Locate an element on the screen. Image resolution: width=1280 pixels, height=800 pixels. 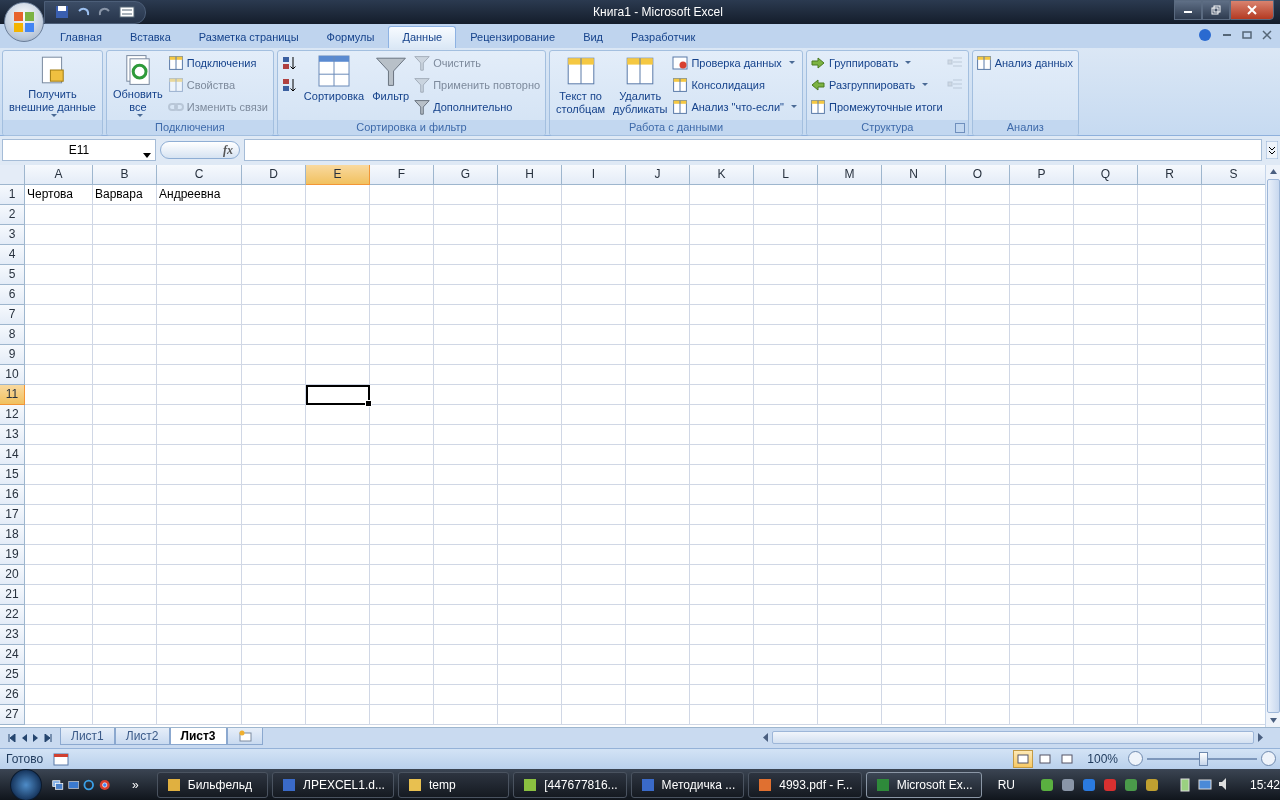
row-header: 1 is located at coordinates (12, 194).